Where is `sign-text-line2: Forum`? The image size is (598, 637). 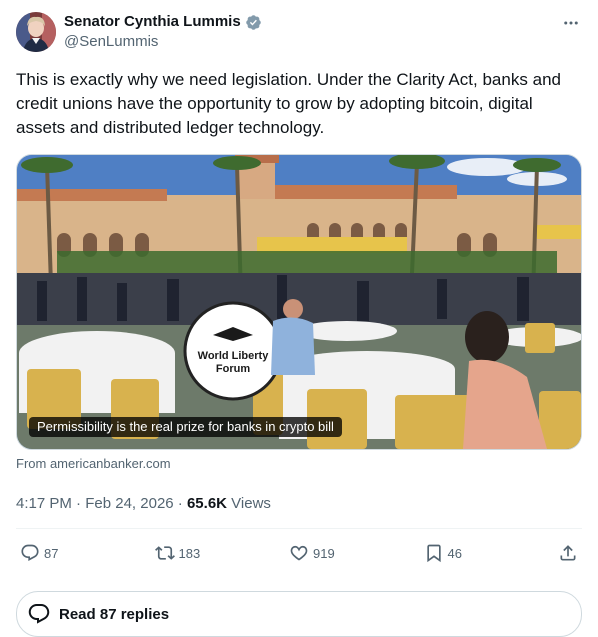 sign-text-line2: Forum is located at coordinates (233, 369).